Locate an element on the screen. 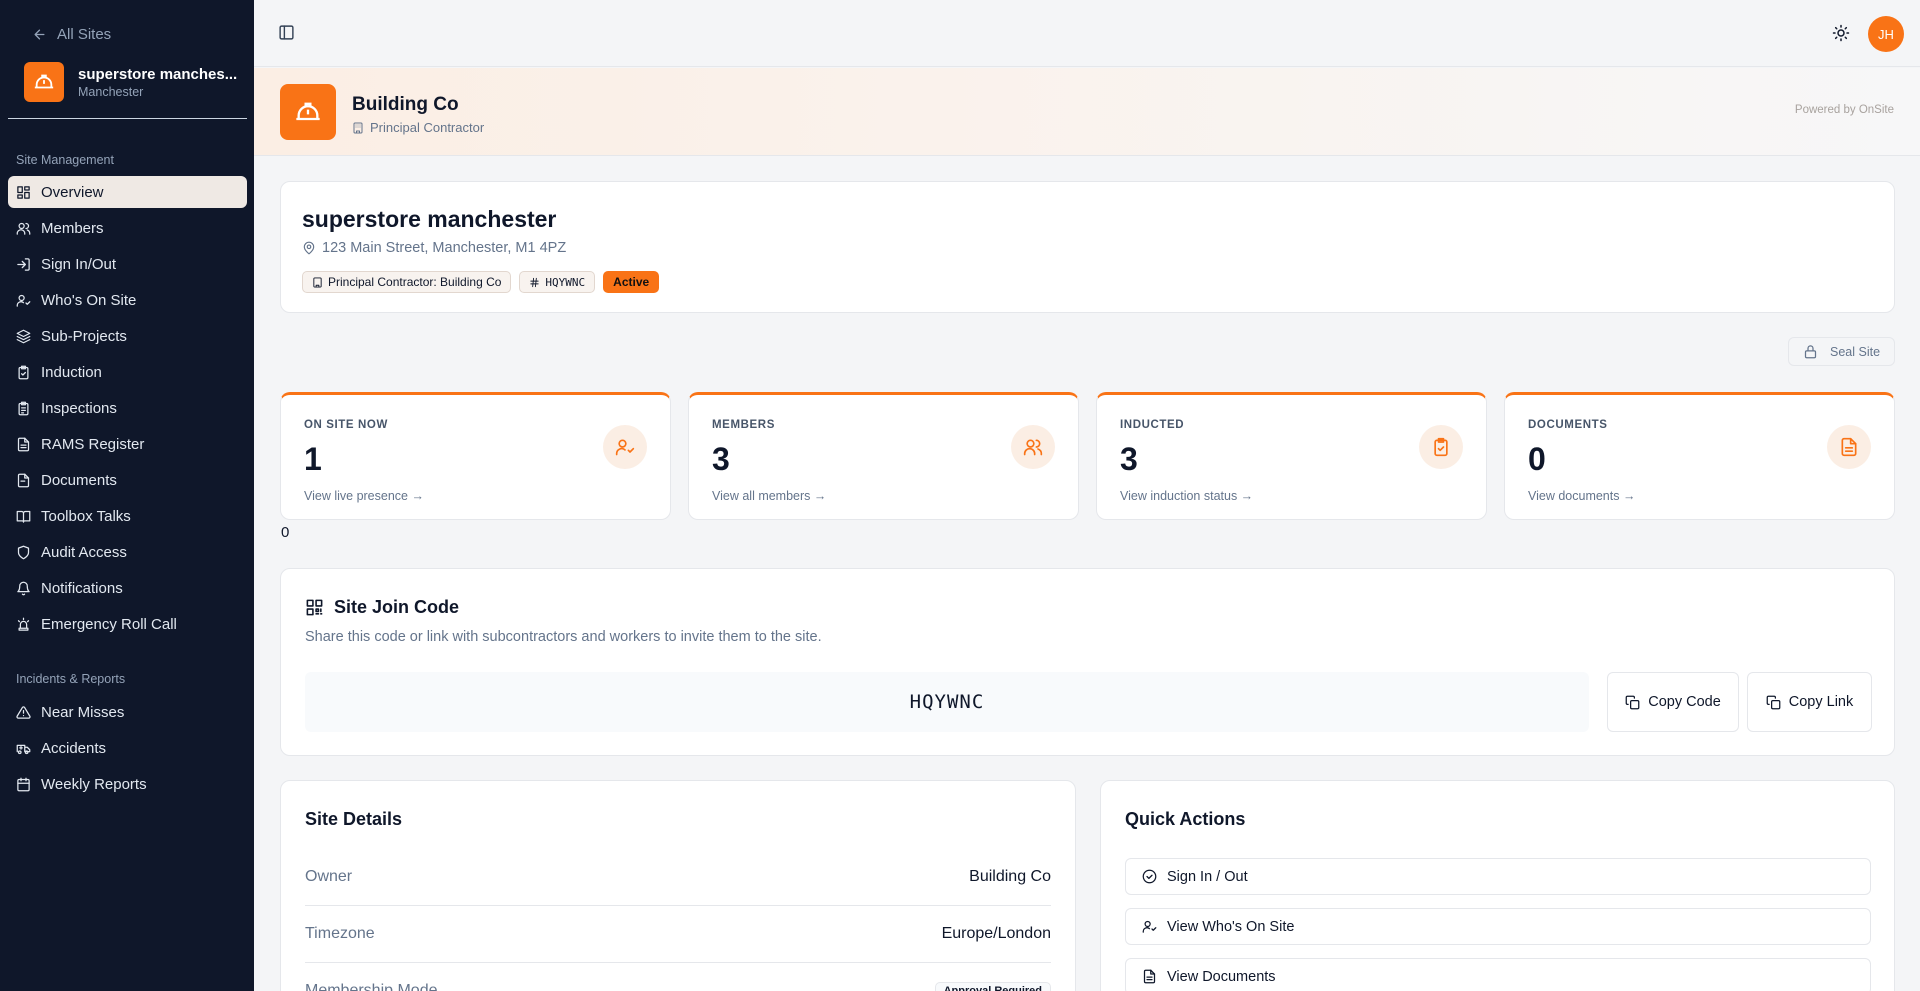 The image size is (1920, 991). contractor-badge-label: Principal Contractor: Building Co is located at coordinates (415, 282).